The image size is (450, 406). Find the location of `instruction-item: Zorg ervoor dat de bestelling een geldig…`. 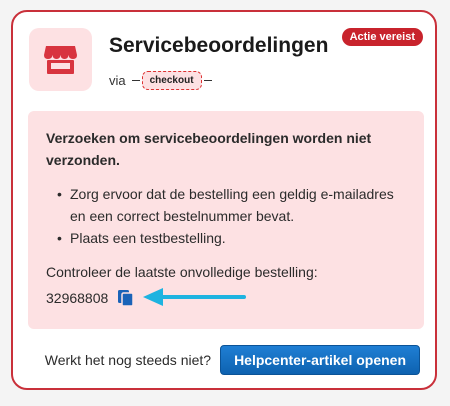

instruction-item: Zorg ervoor dat de bestelling een geldig… is located at coordinates (231, 205).